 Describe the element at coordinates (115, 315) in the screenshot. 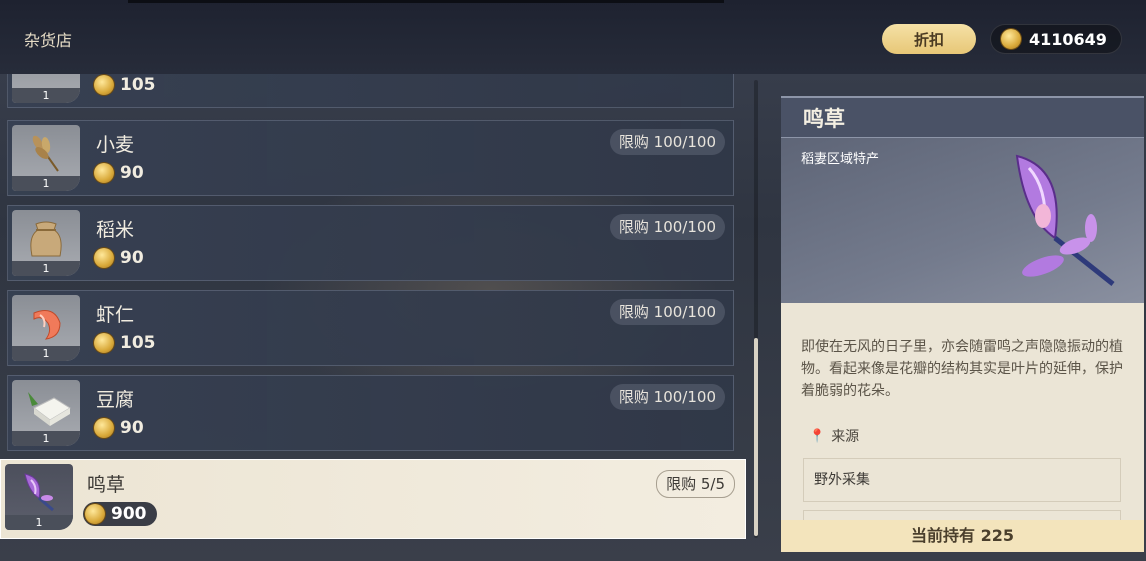

I see `item-name: 虾仁` at that location.